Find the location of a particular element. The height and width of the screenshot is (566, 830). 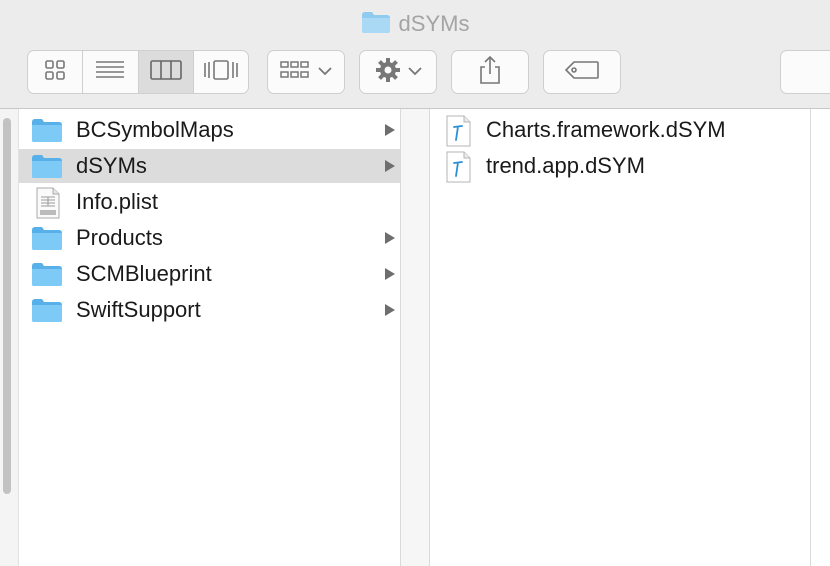

list-item-label: SwiftSupport is located at coordinates (138, 309).